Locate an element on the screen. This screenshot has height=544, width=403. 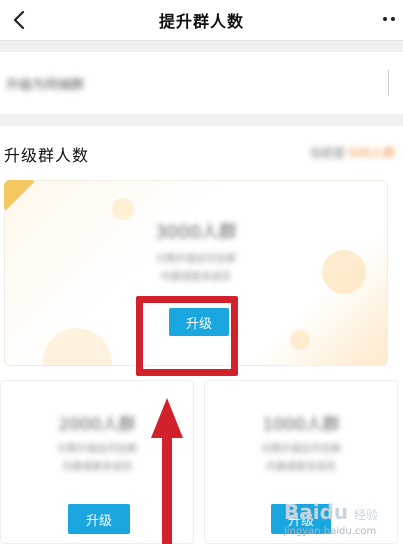
top-navigation-bar: 提升群人数 is located at coordinates (201, 20).